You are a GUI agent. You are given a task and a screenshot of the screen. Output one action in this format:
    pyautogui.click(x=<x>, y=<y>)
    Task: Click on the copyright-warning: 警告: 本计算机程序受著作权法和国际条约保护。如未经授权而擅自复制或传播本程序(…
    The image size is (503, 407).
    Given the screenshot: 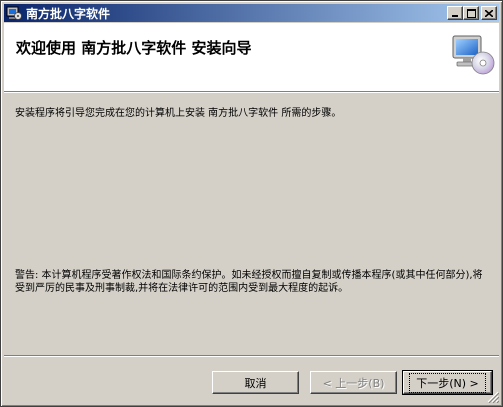 What is the action you would take?
    pyautogui.click(x=249, y=282)
    